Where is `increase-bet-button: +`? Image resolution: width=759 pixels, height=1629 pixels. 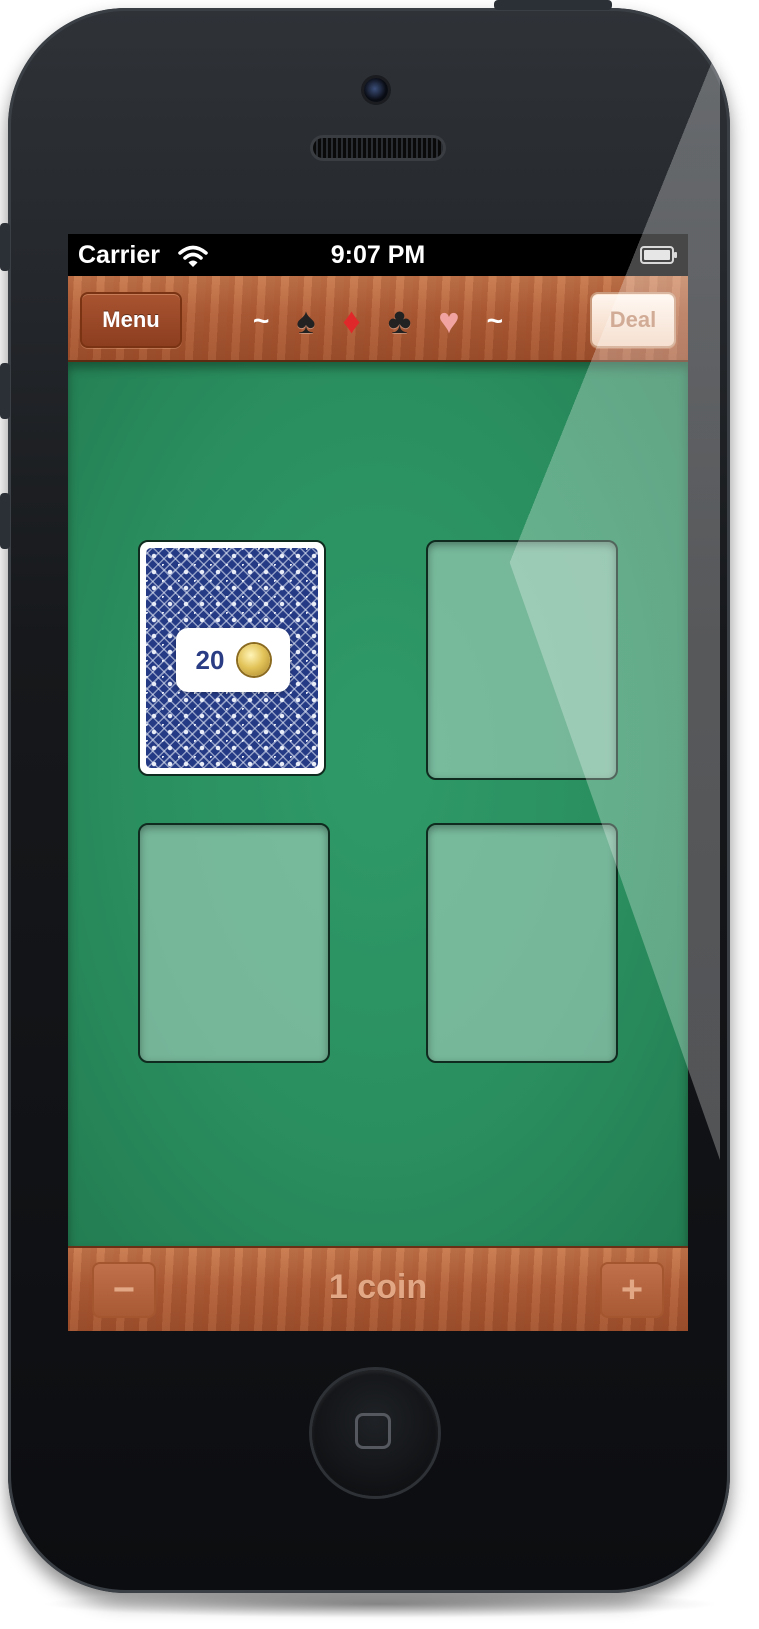
increase-bet-button: + is located at coordinates (632, 1290).